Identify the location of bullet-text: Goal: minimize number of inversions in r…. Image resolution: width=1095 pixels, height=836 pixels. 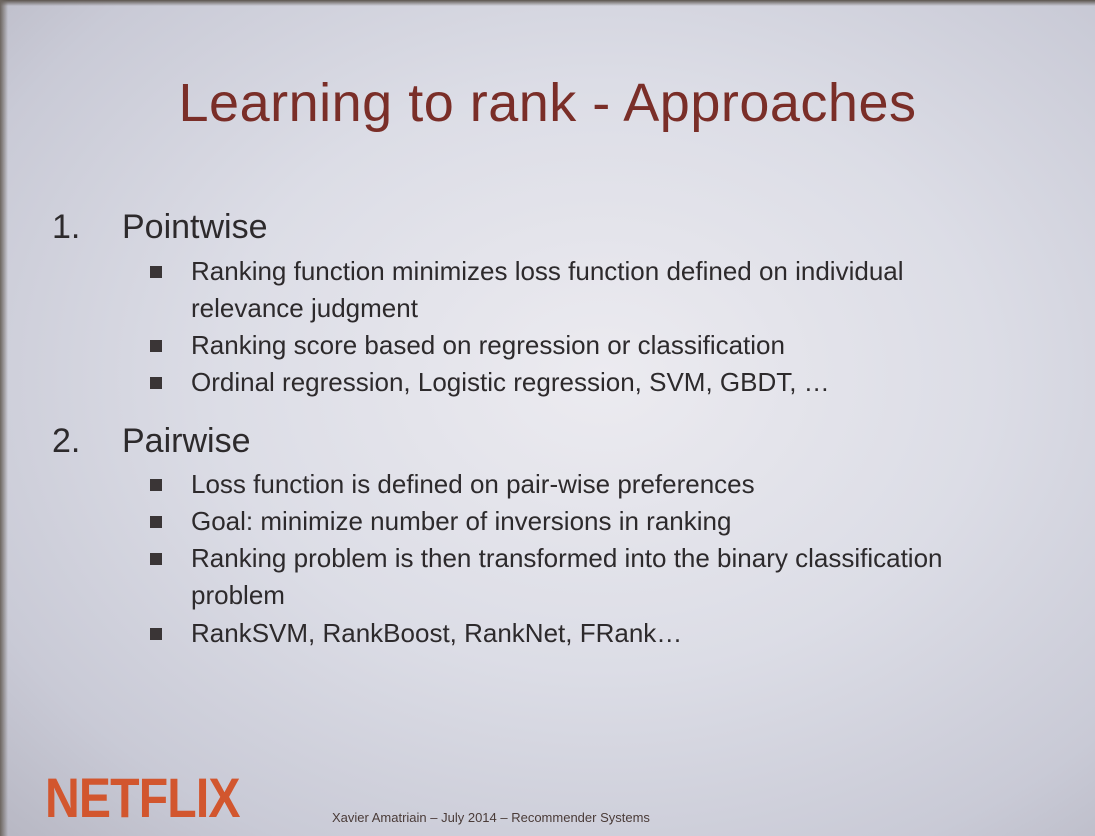
(461, 521).